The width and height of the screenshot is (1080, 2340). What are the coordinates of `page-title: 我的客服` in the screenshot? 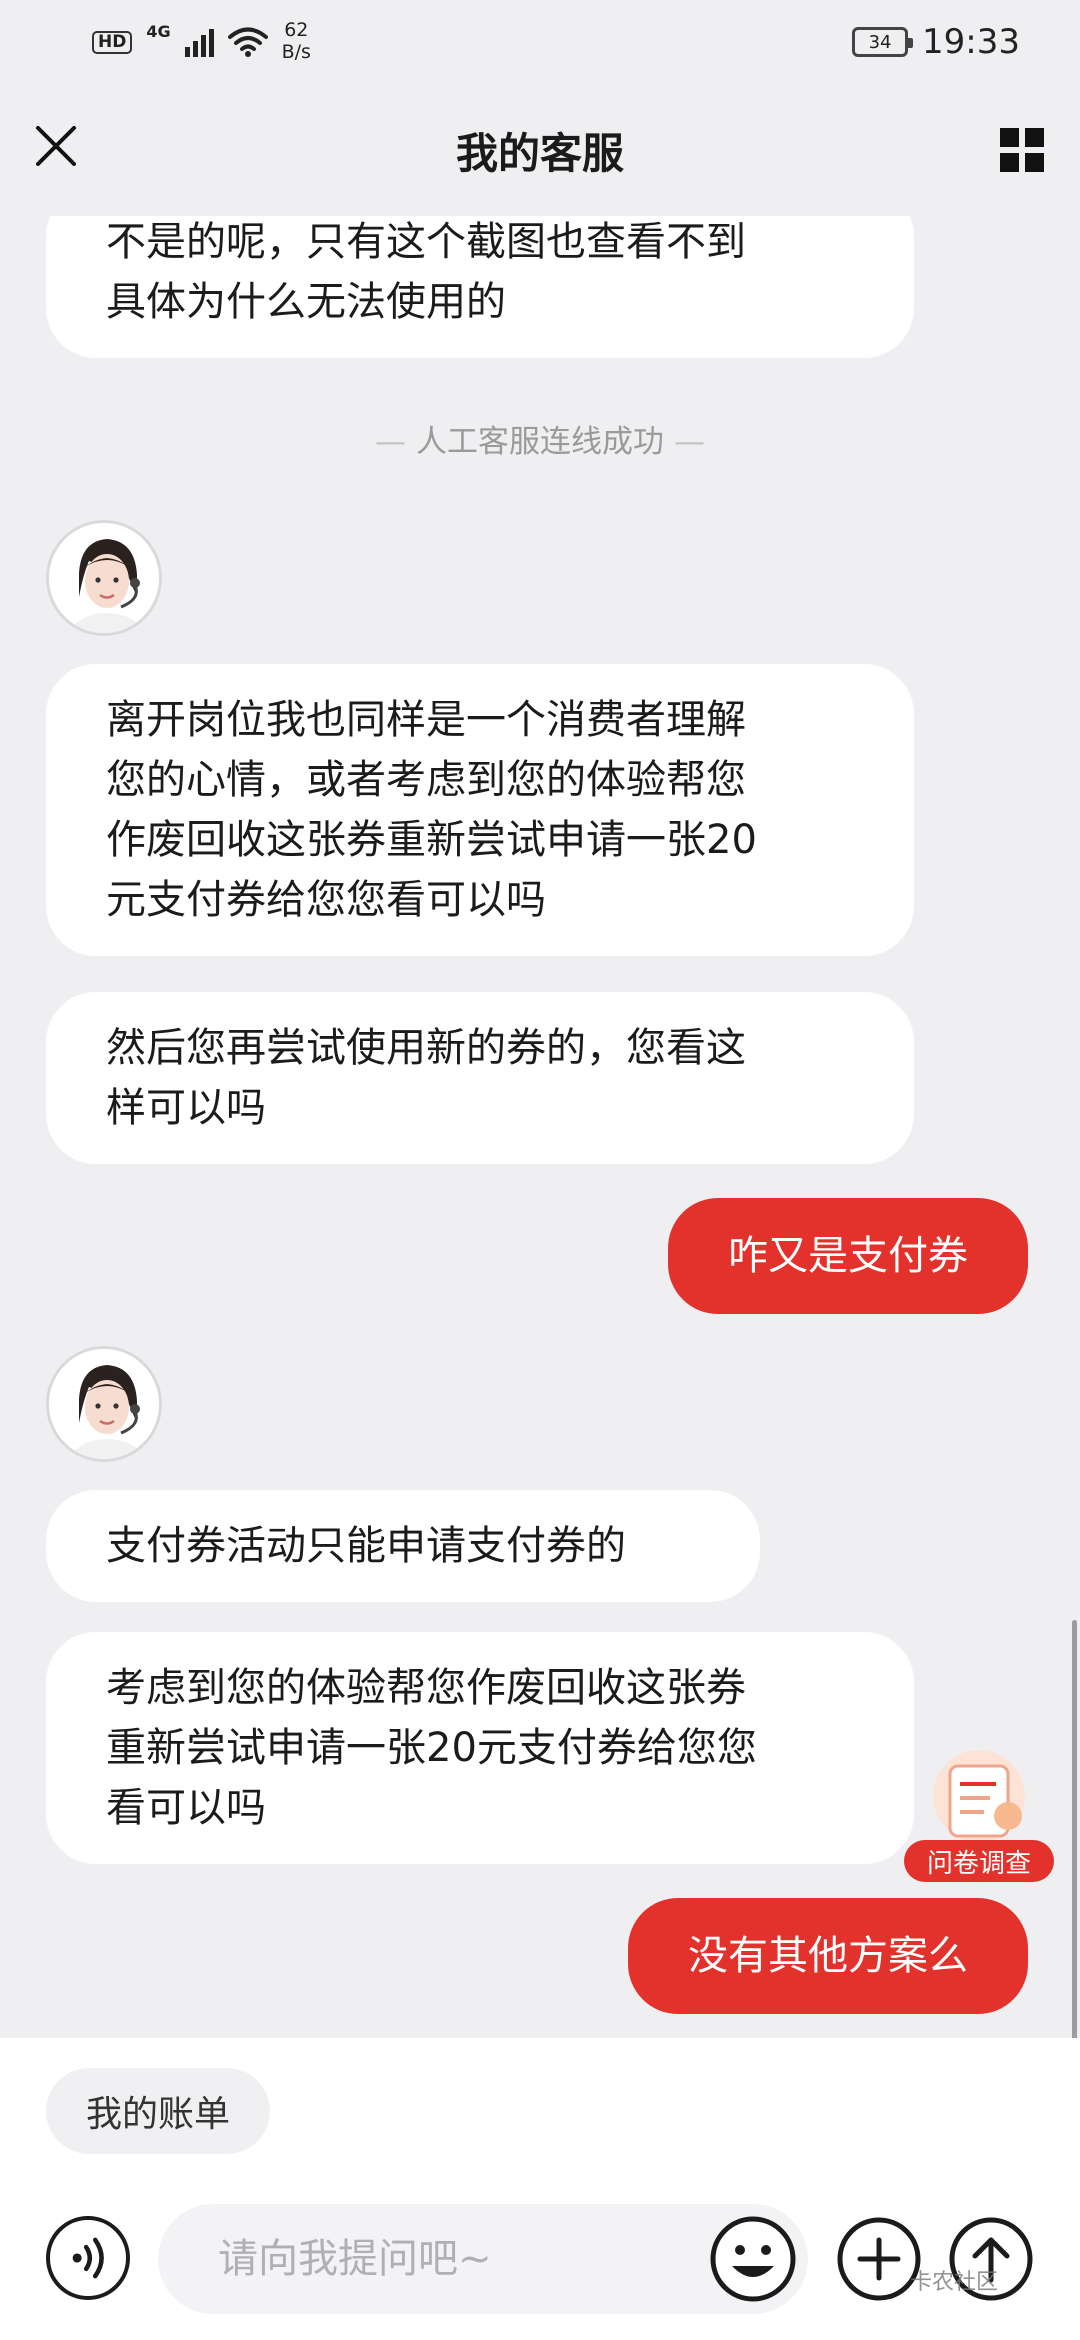 It's located at (539, 153).